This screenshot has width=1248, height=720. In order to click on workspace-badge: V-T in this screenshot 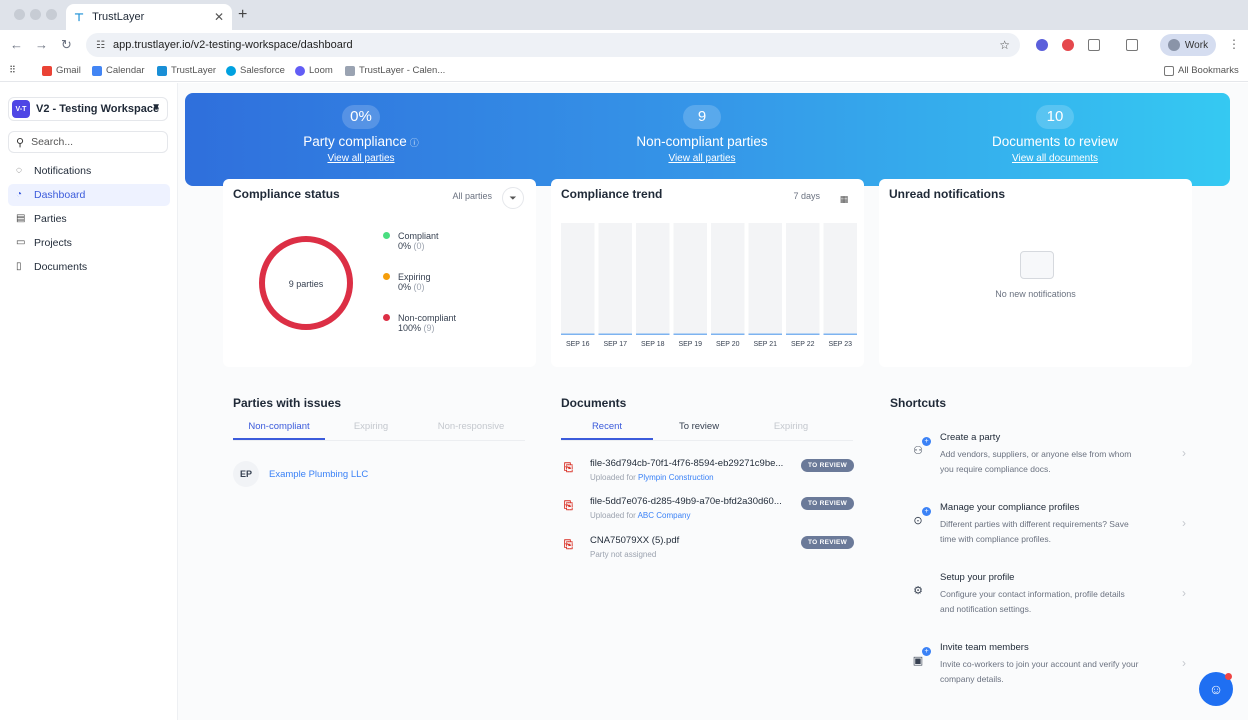, I will do `click(21, 109)`.